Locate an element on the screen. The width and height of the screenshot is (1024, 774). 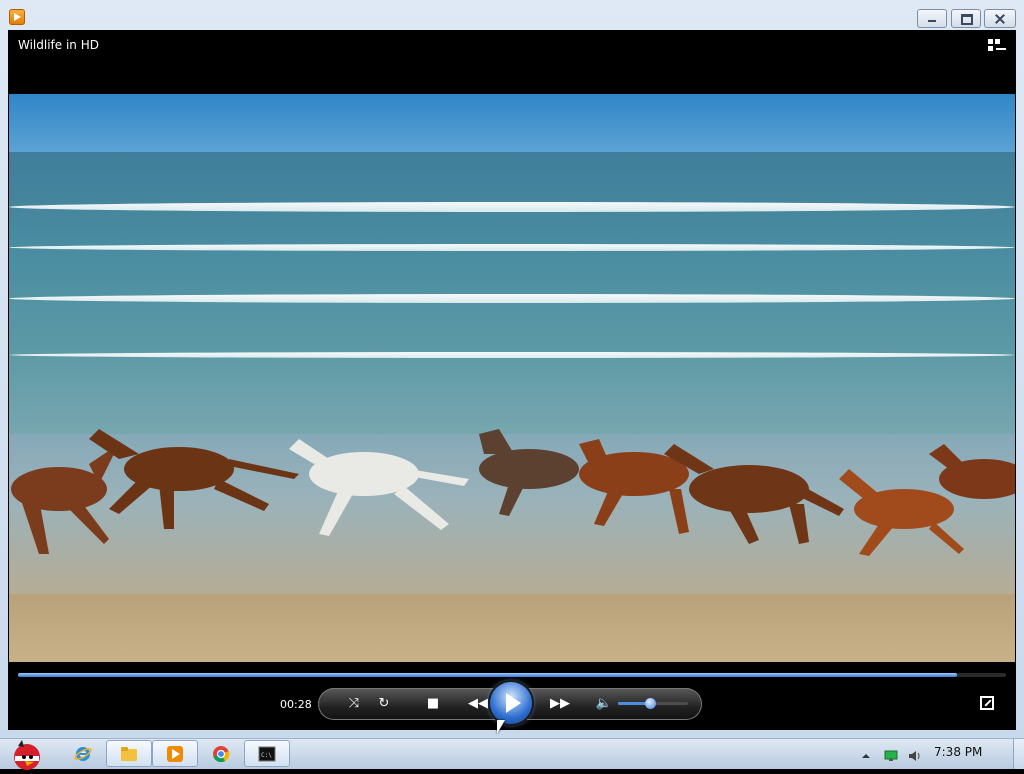
fullscreen-icon is located at coordinates (987, 703).